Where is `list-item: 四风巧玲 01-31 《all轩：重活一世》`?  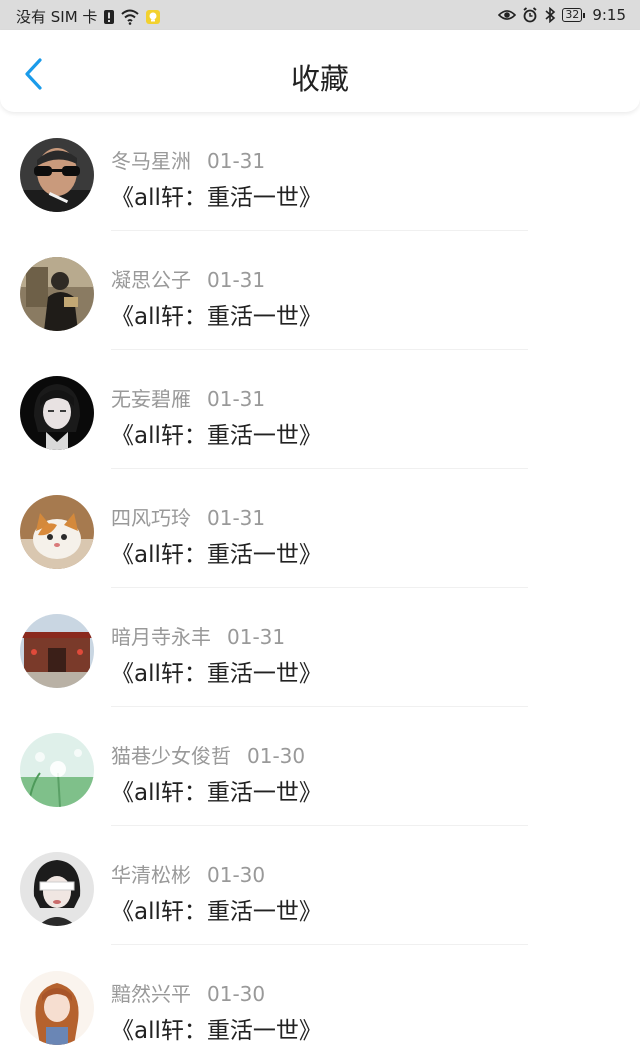
list-item: 四风巧玲 01-31 《all轩：重活一世》 is located at coordinates (320, 528).